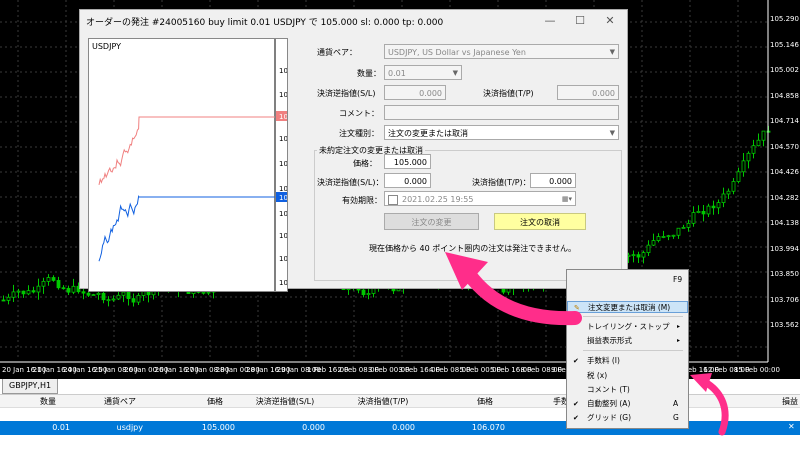 The image size is (800, 450). What do you see at coordinates (520, 293) in the screenshot?
I see `arrow-to-dialog-icon` at bounding box center [520, 293].